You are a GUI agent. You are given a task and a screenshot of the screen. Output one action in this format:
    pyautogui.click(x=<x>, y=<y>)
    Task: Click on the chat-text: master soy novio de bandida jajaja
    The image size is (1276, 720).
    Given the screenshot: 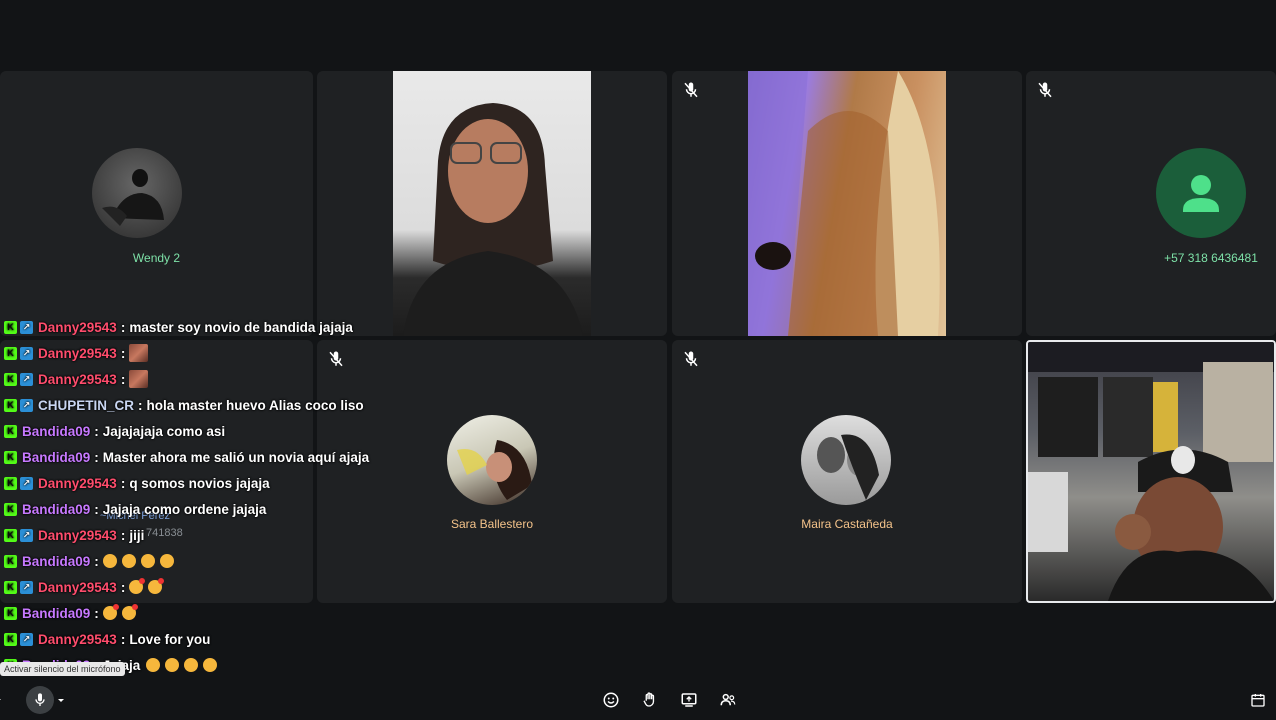 What is the action you would take?
    pyautogui.click(x=241, y=327)
    